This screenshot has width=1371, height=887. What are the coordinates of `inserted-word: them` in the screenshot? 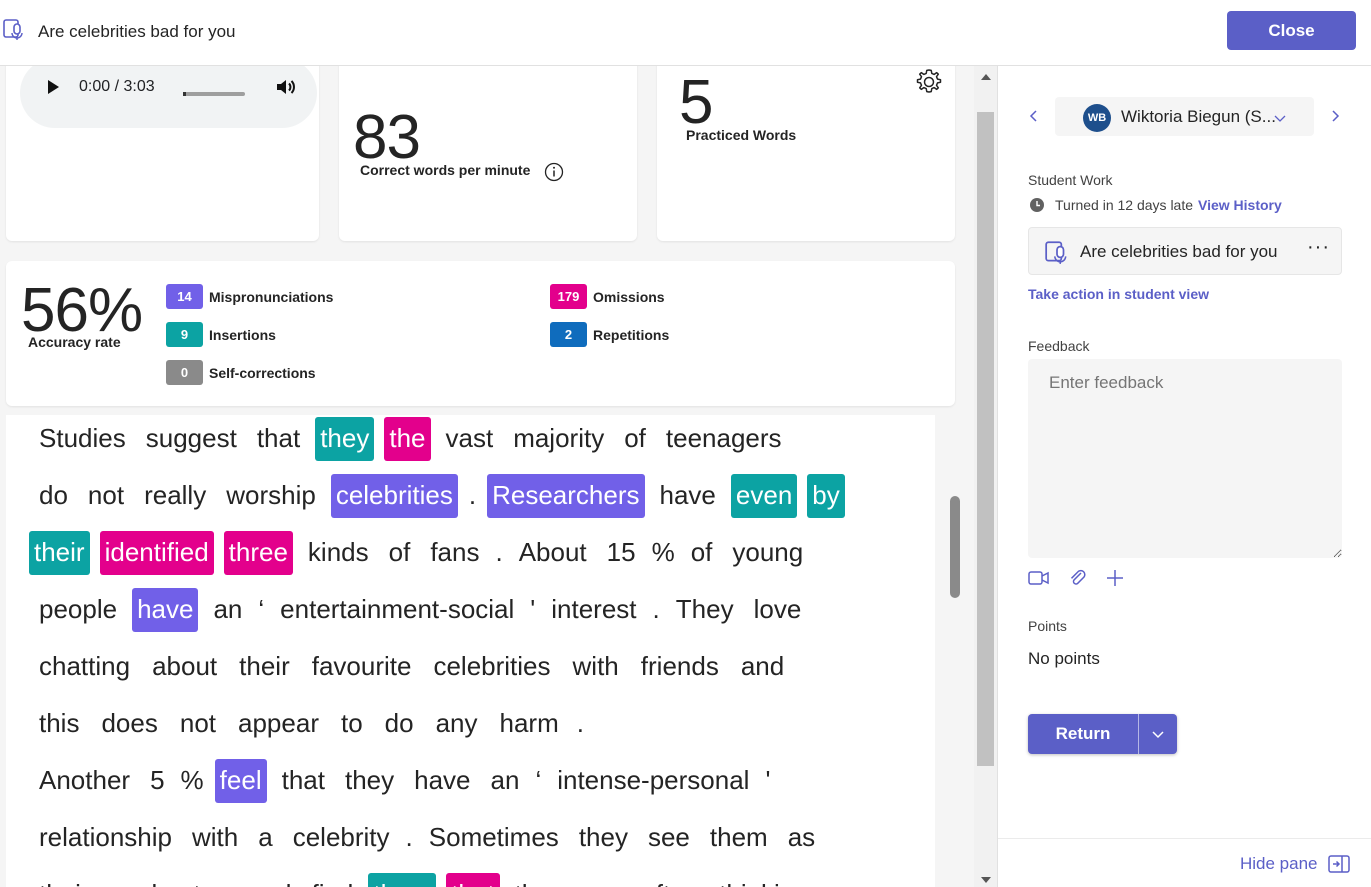 It's located at (402, 880).